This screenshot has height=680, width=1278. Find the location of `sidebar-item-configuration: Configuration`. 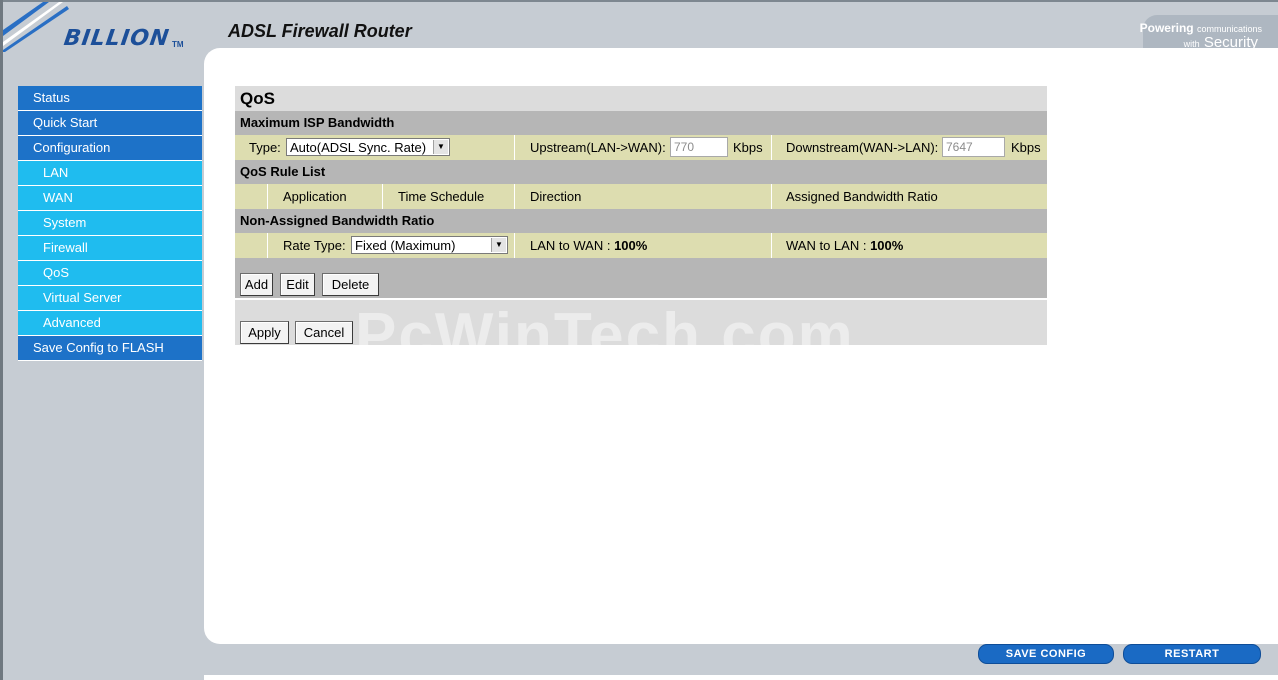

sidebar-item-configuration: Configuration is located at coordinates (110, 148).